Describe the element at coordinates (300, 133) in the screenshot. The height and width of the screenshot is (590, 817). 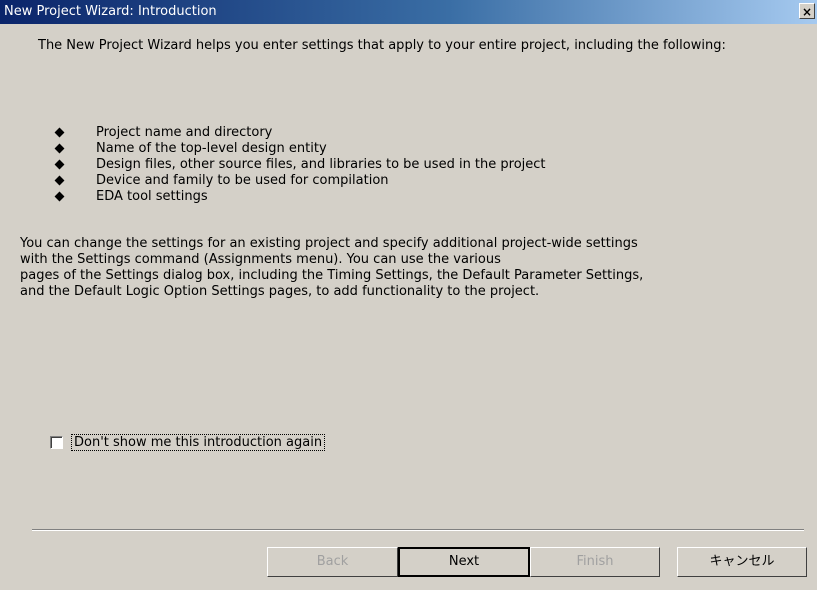
I see `list-item: Project name and directory` at that location.